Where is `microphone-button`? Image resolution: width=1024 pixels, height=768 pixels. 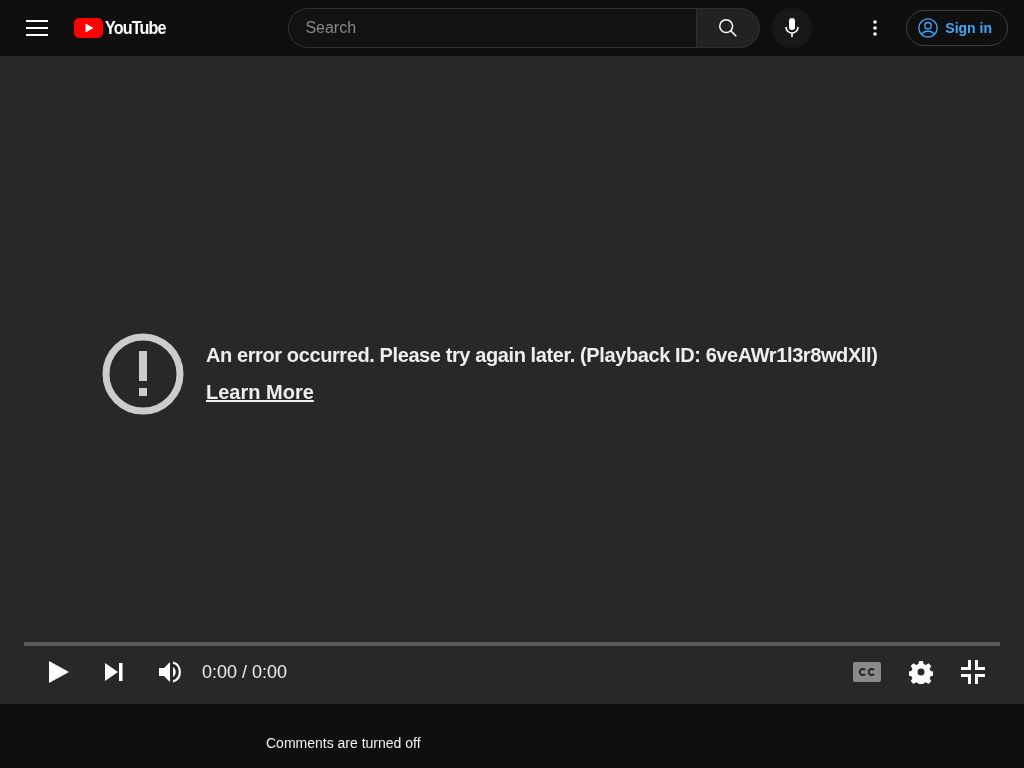 microphone-button is located at coordinates (792, 28).